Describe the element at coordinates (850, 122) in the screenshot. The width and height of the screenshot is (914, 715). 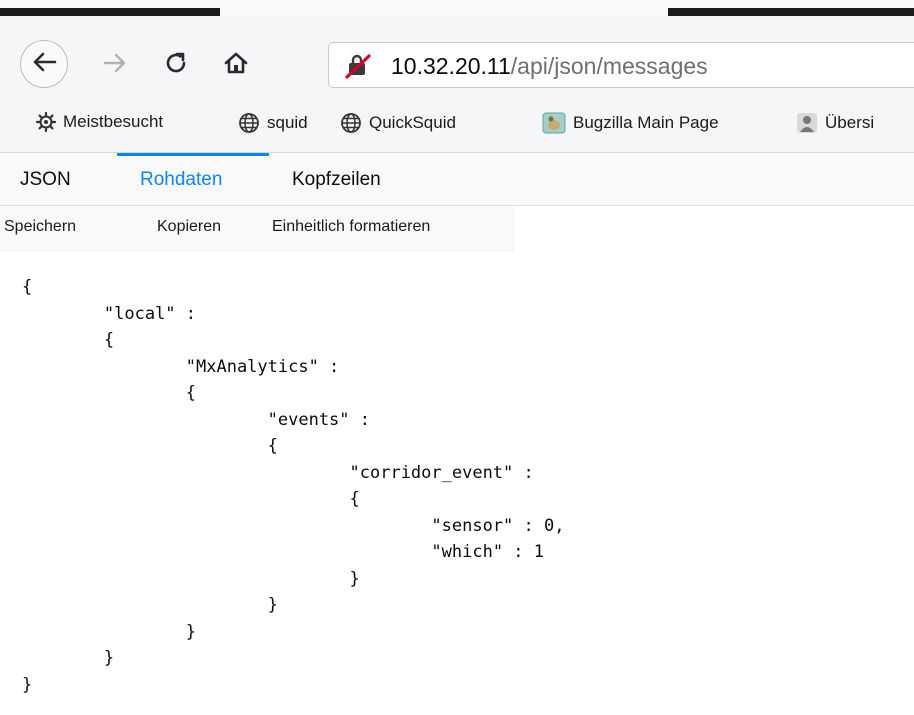
I see `bookmark-label: Übersi` at that location.